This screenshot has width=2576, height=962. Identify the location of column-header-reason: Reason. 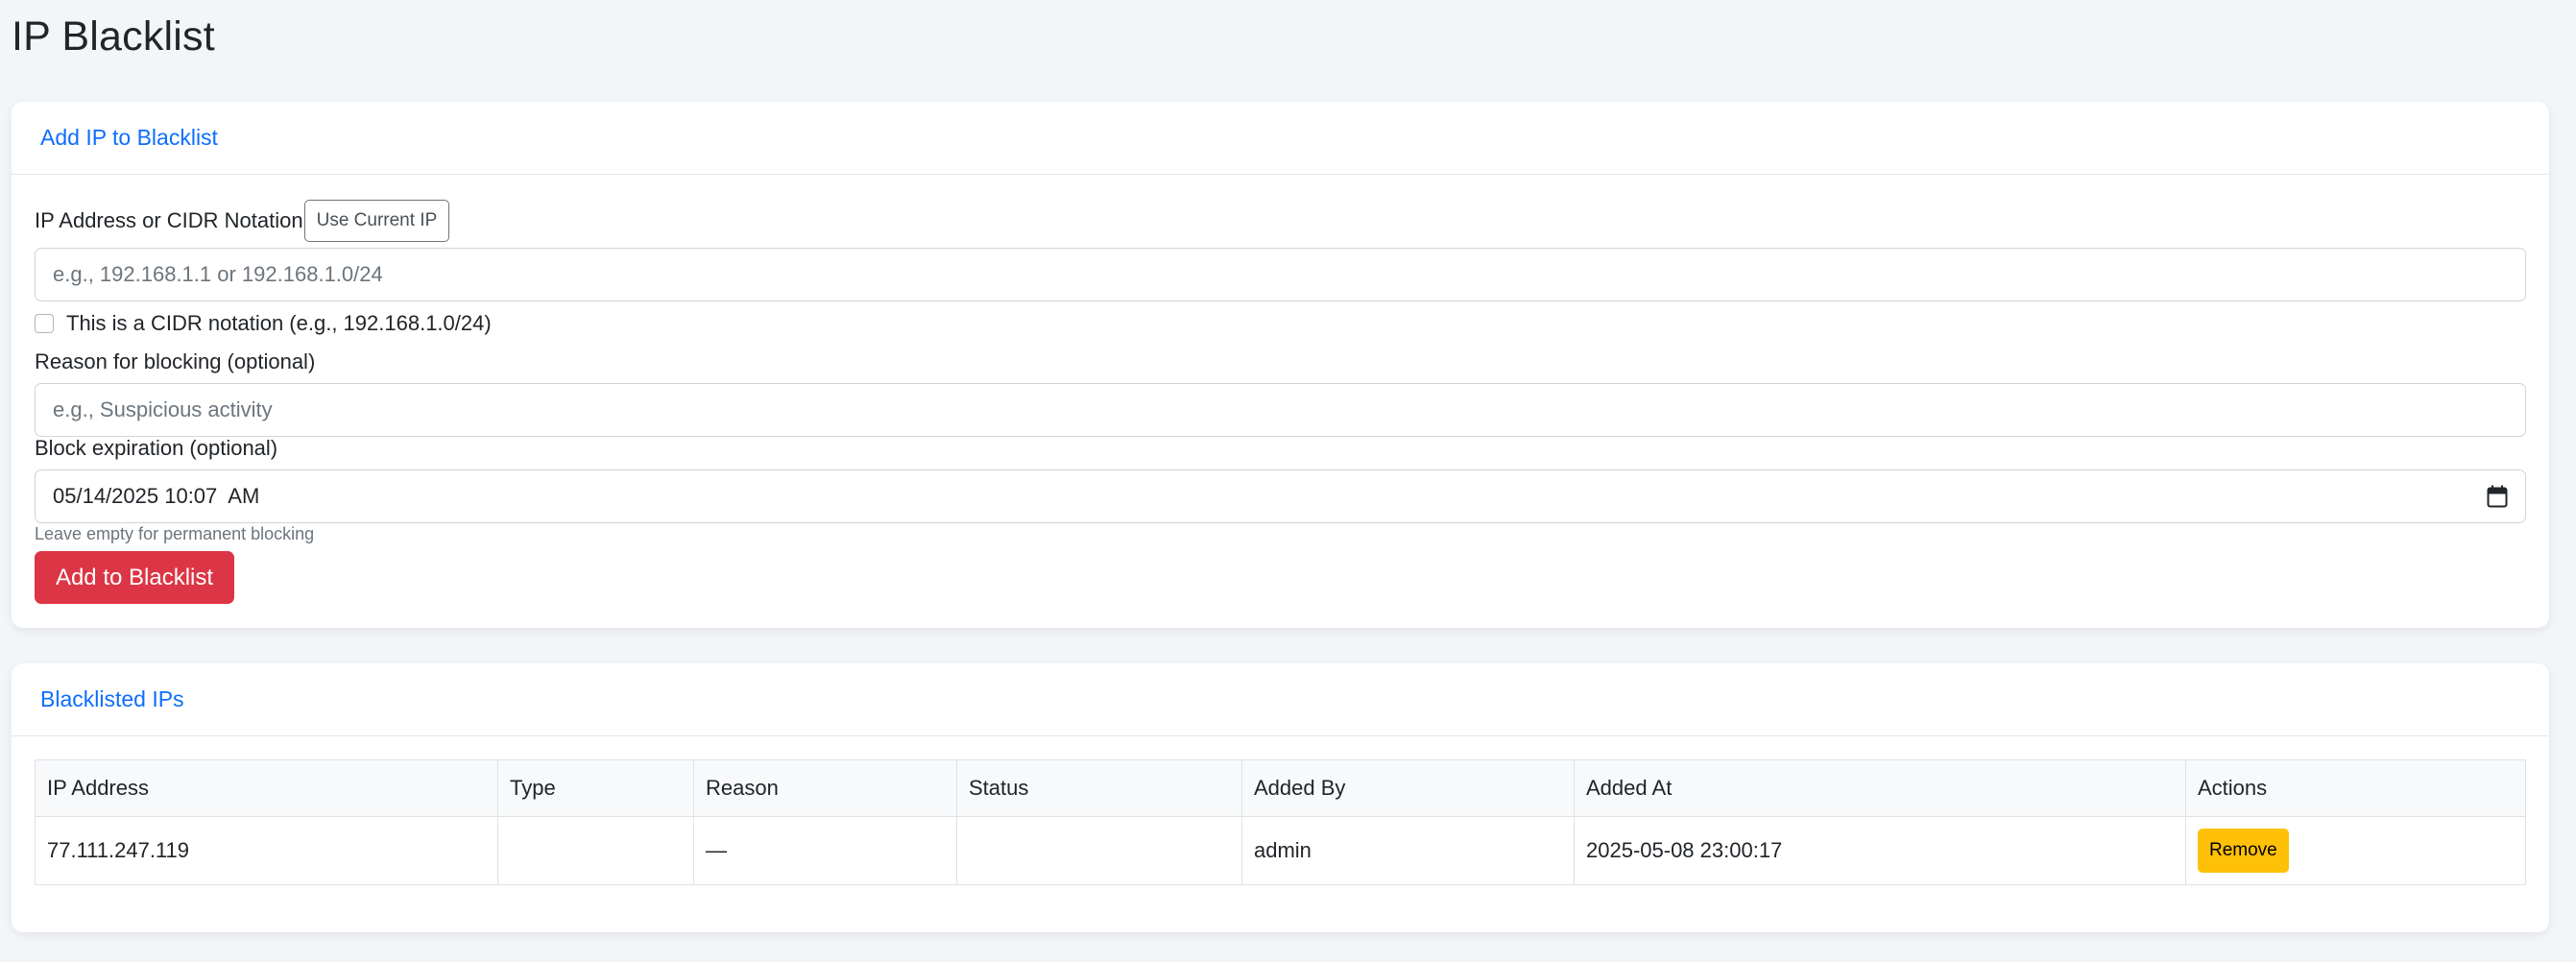
(825, 788).